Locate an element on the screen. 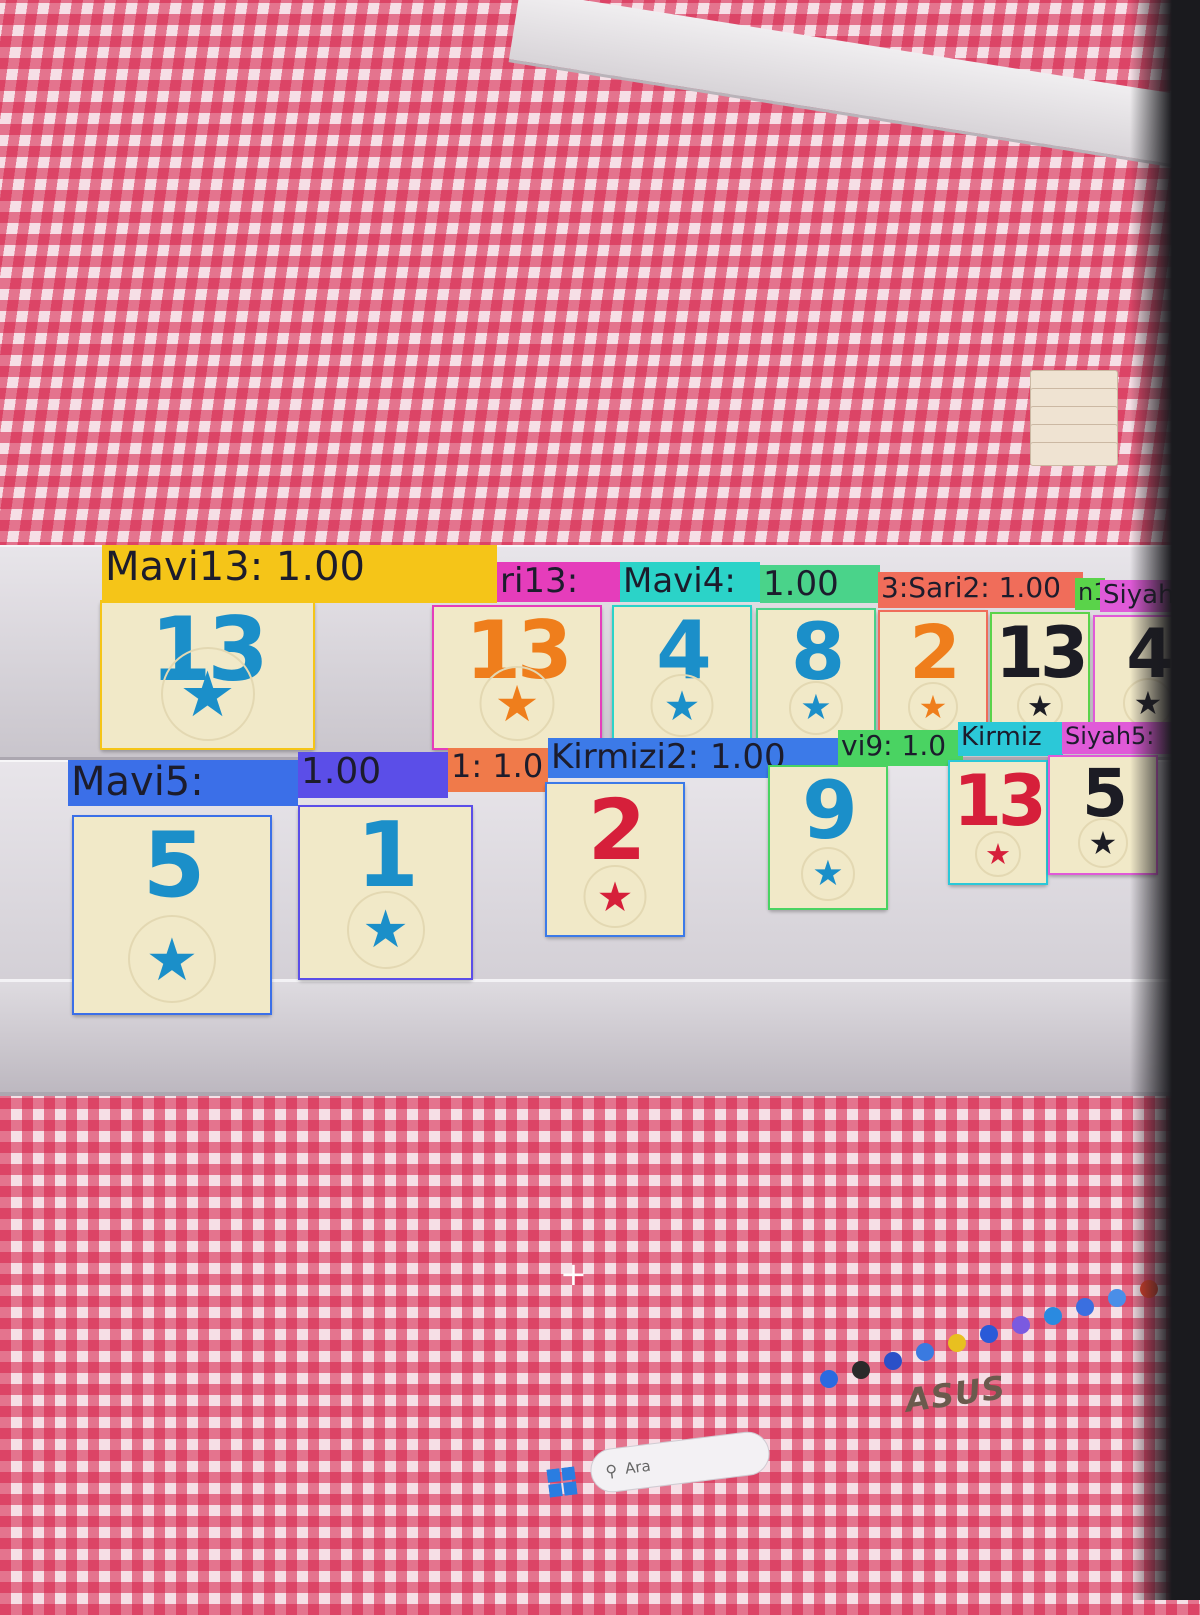 The width and height of the screenshot is (1200, 1615). tile-number: 9 is located at coordinates (830, 810).